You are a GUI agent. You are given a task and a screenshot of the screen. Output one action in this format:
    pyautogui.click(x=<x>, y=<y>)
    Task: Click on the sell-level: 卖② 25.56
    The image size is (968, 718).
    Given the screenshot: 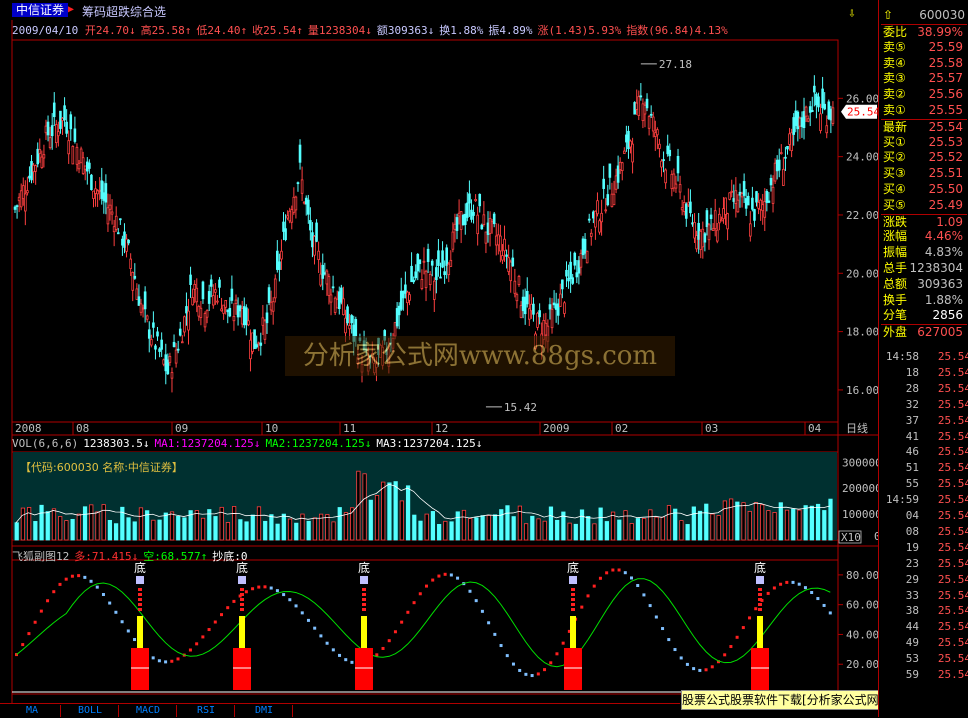 What is the action you would take?
    pyautogui.click(x=924, y=94)
    